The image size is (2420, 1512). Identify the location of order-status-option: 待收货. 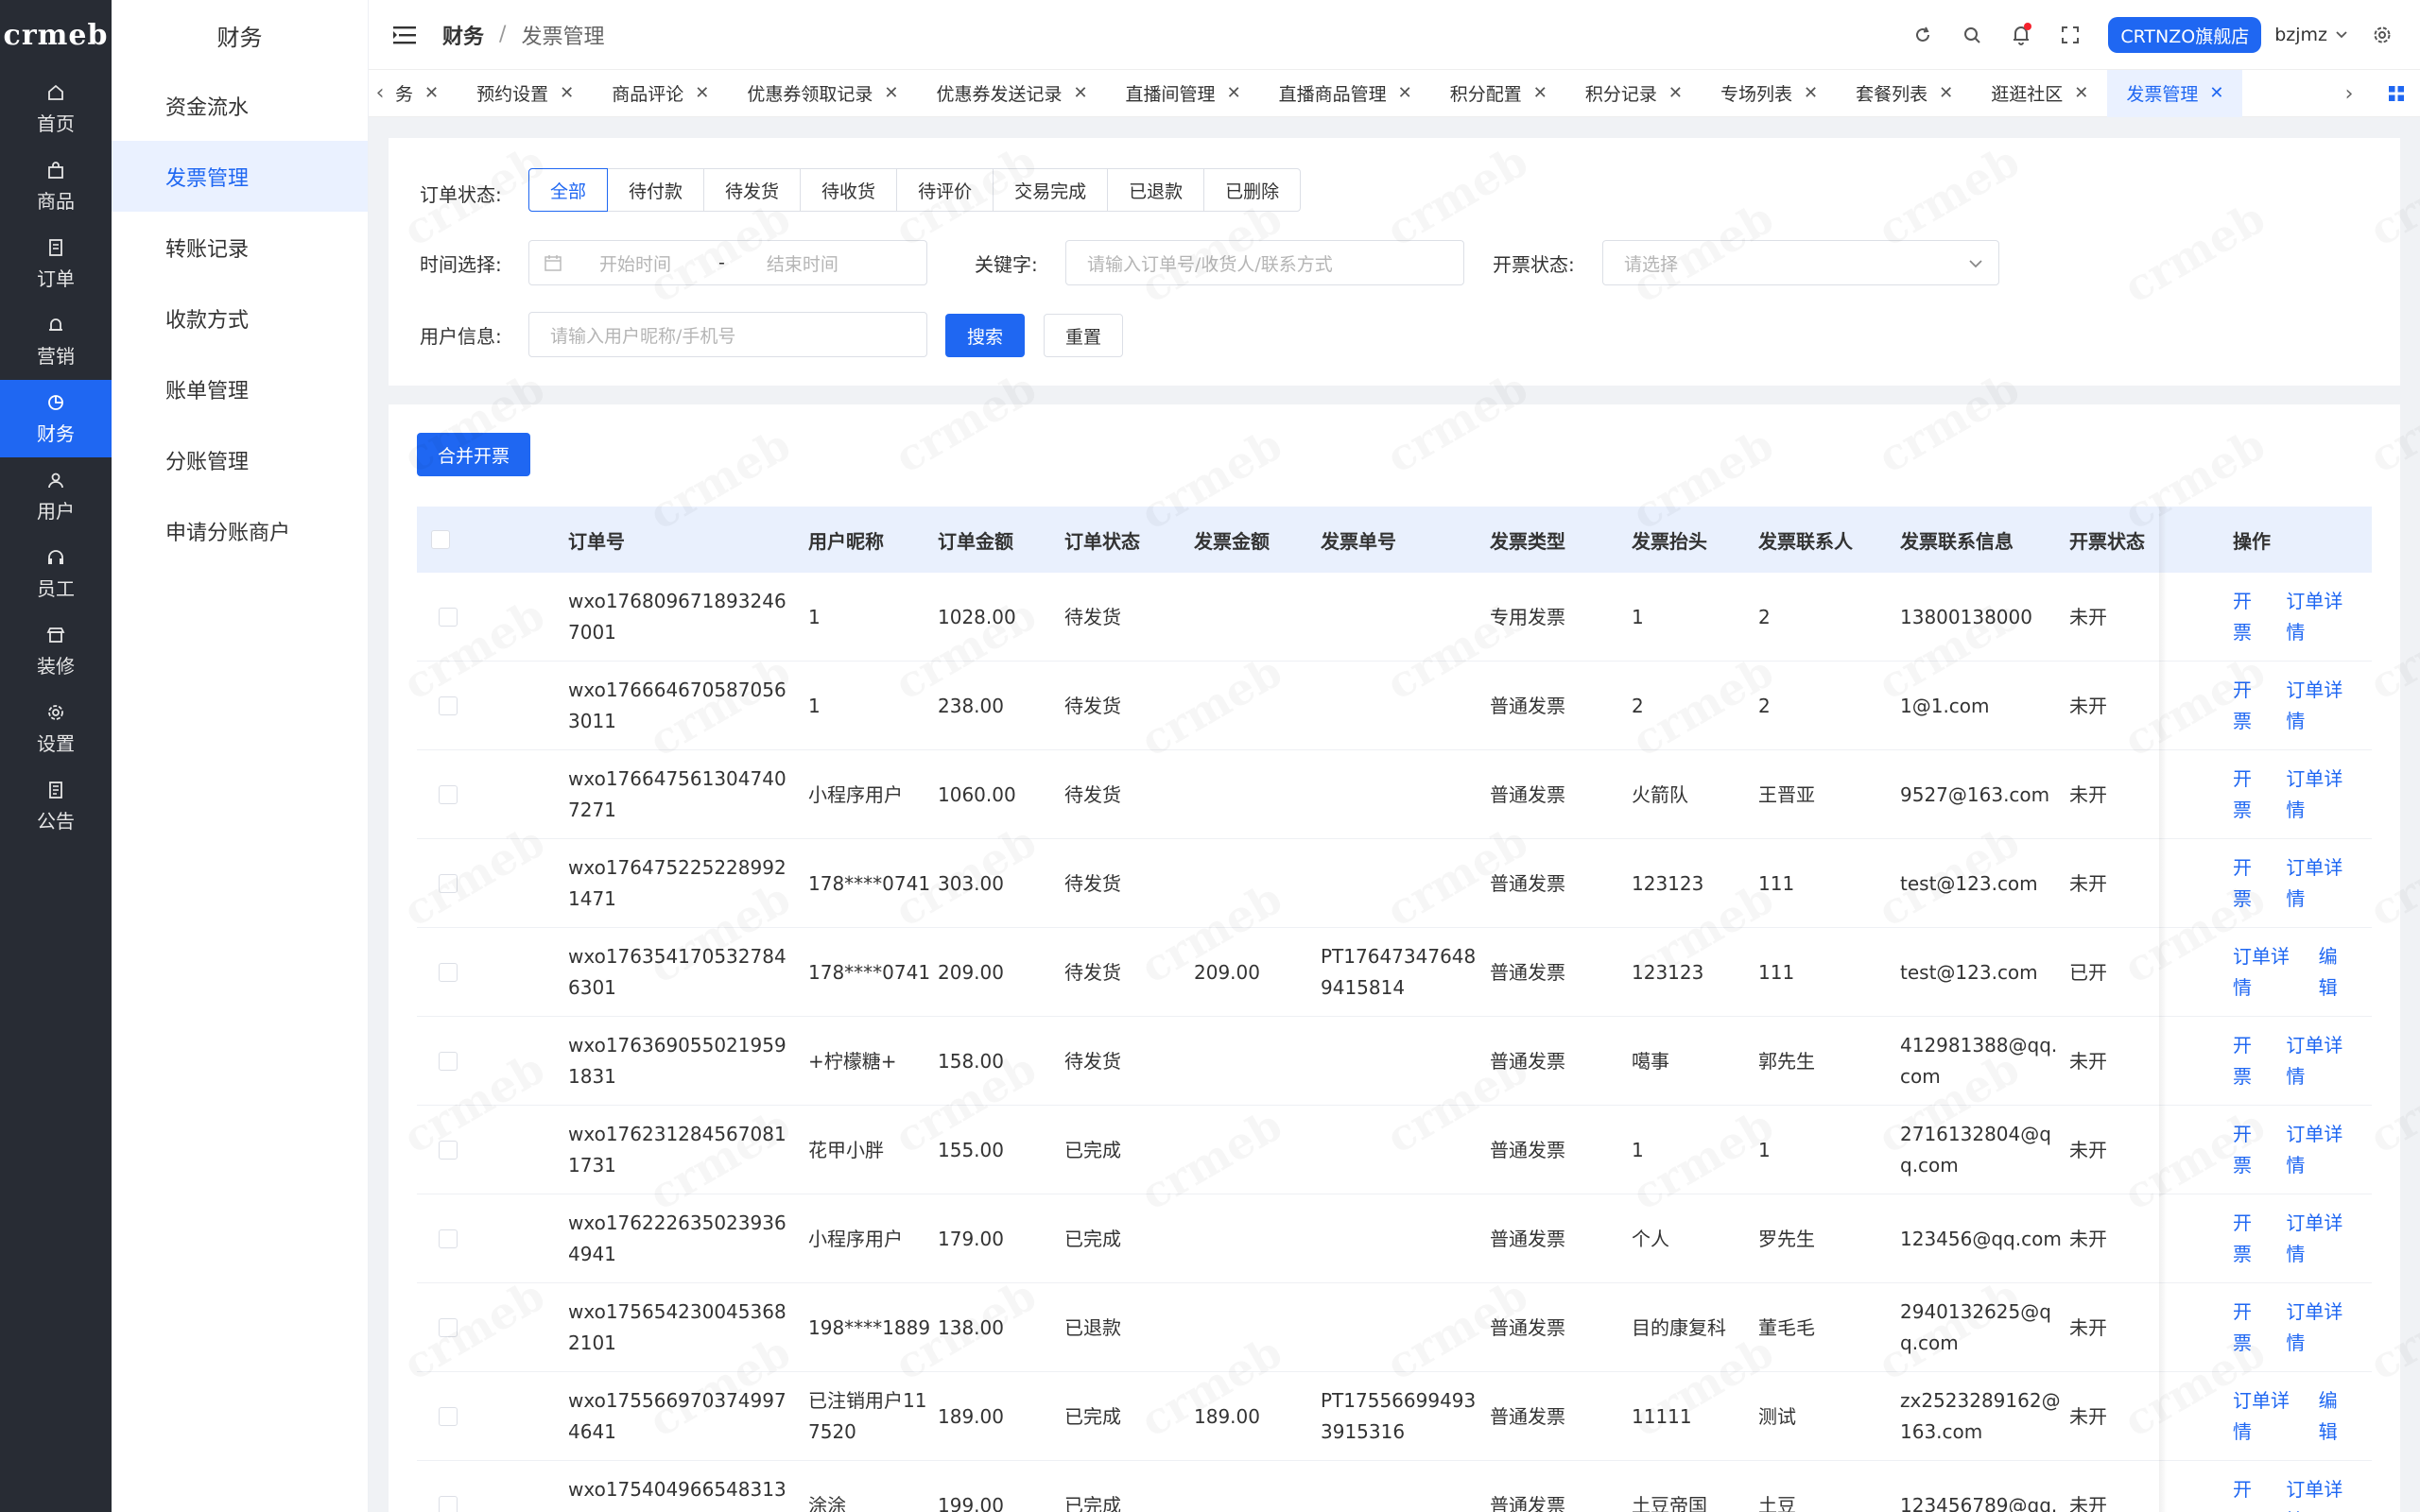
(849, 190).